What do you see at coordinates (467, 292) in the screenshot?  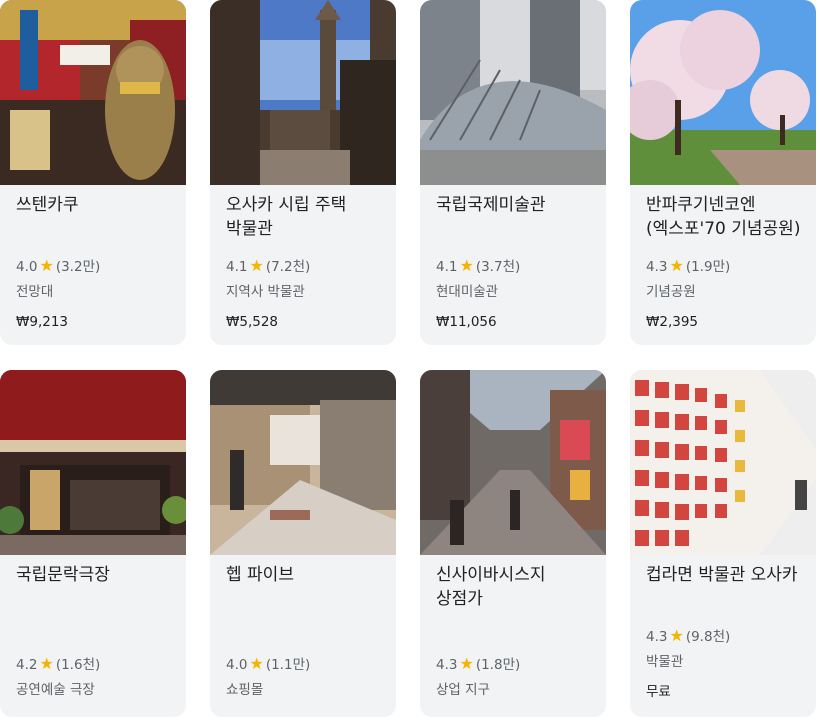 I see `place-category: 현대미술관` at bounding box center [467, 292].